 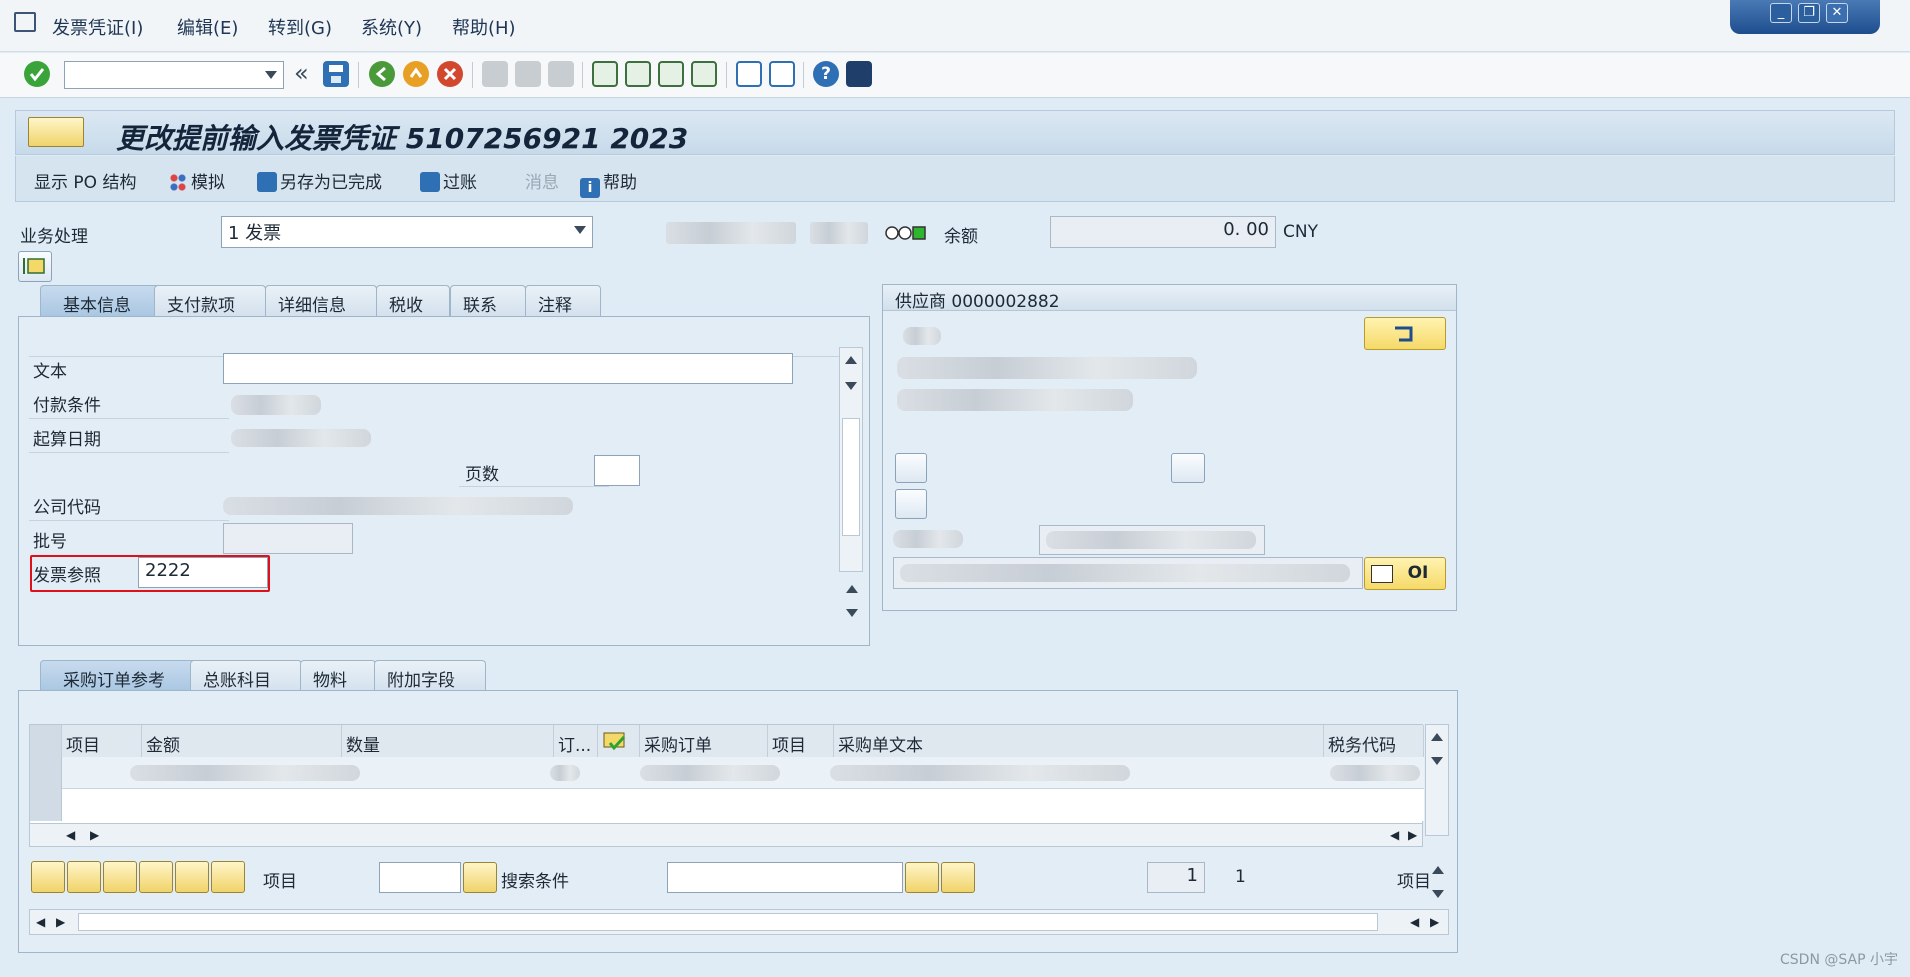 I want to click on cancel-icon, so click(x=450, y=74).